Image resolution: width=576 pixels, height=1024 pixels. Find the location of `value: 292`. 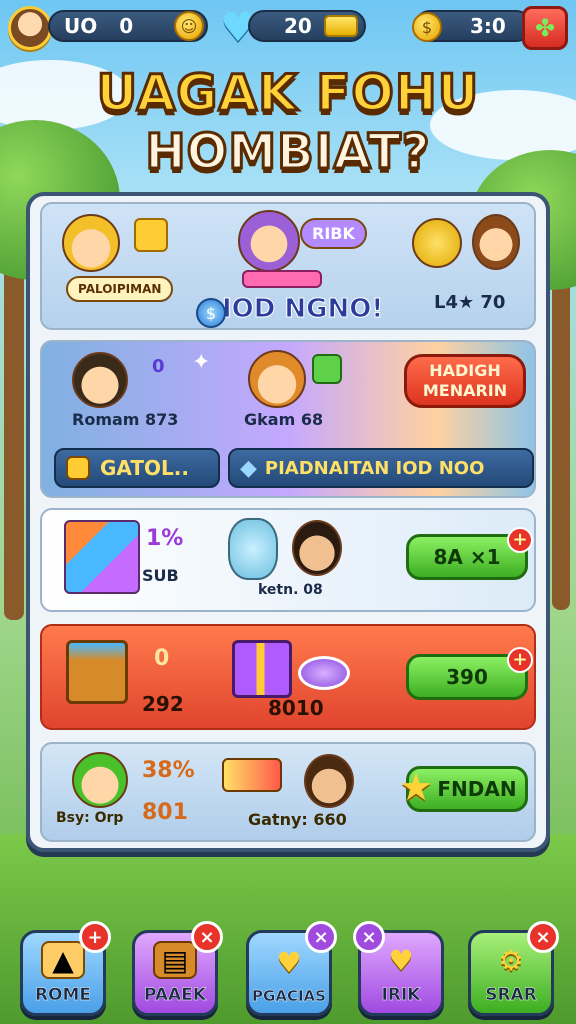

value: 292 is located at coordinates (163, 704).